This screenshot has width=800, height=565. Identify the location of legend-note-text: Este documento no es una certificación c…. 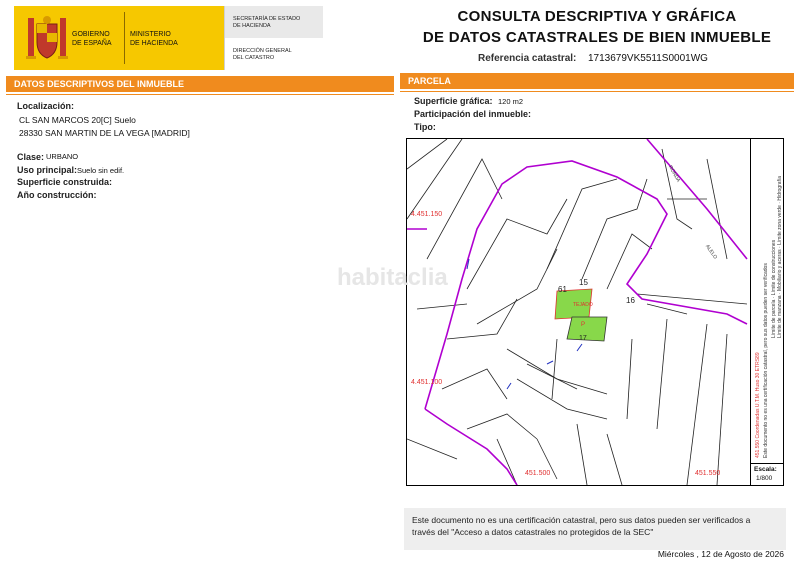
(766, 360).